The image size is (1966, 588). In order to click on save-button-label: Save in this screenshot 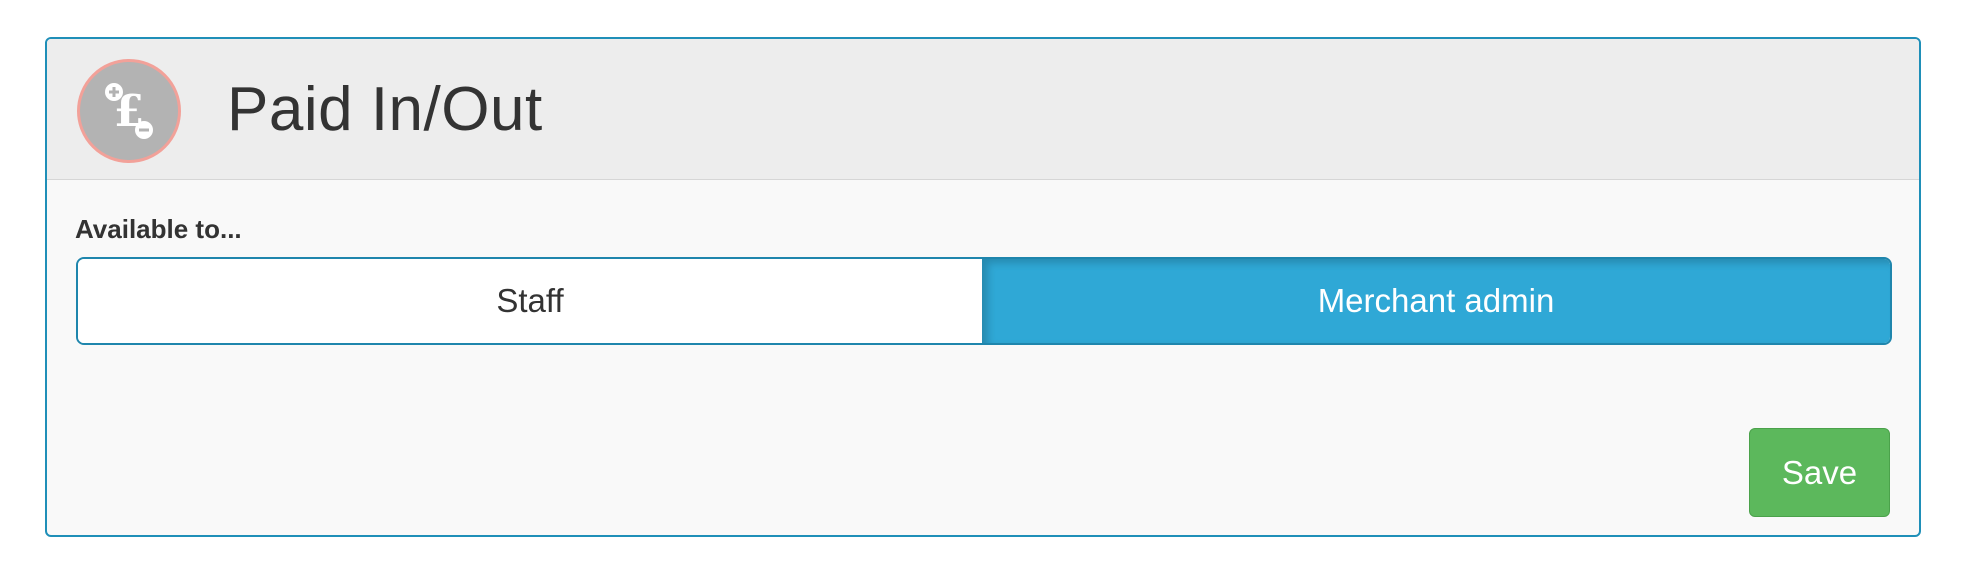, I will do `click(1819, 472)`.